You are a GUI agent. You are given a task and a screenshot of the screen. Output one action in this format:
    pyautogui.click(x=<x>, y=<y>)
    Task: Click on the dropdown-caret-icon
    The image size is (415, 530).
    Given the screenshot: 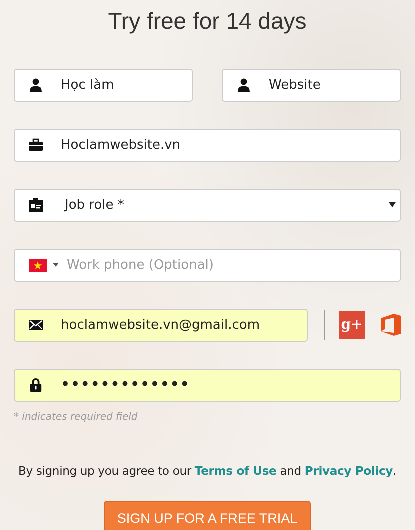 What is the action you would take?
    pyautogui.click(x=392, y=205)
    